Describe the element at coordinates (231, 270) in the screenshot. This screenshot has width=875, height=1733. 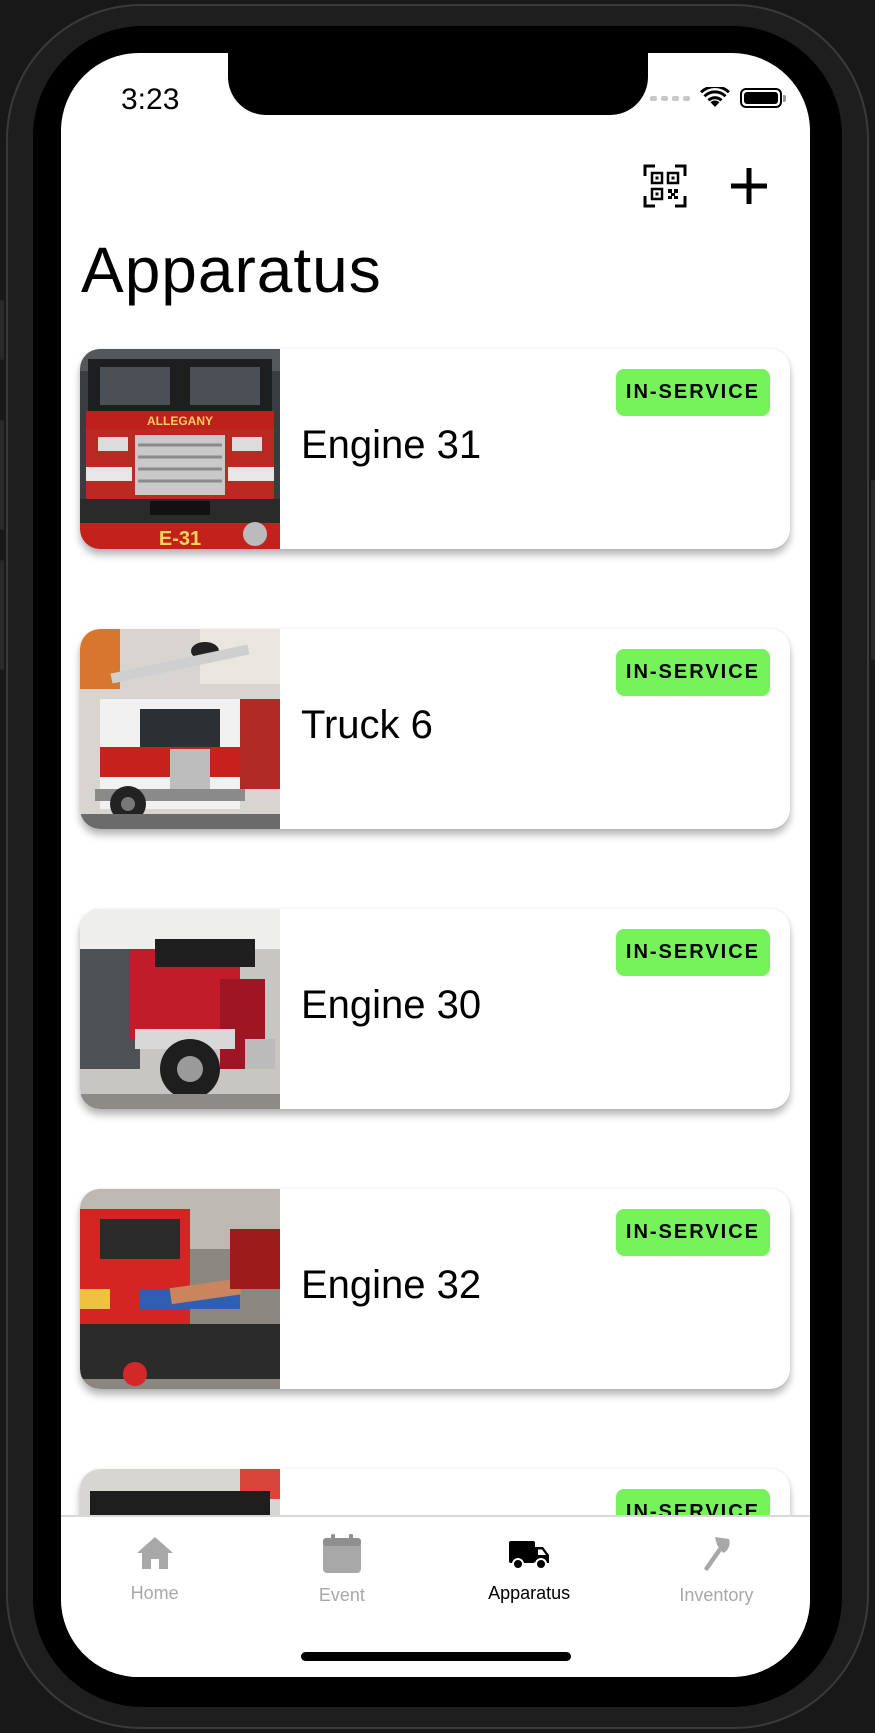
I see `page-title: Apparatus` at that location.